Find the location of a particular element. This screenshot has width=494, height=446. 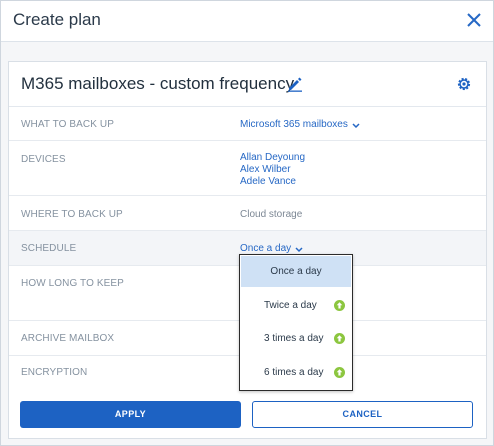

cancel-button: CANCEL is located at coordinates (362, 414).